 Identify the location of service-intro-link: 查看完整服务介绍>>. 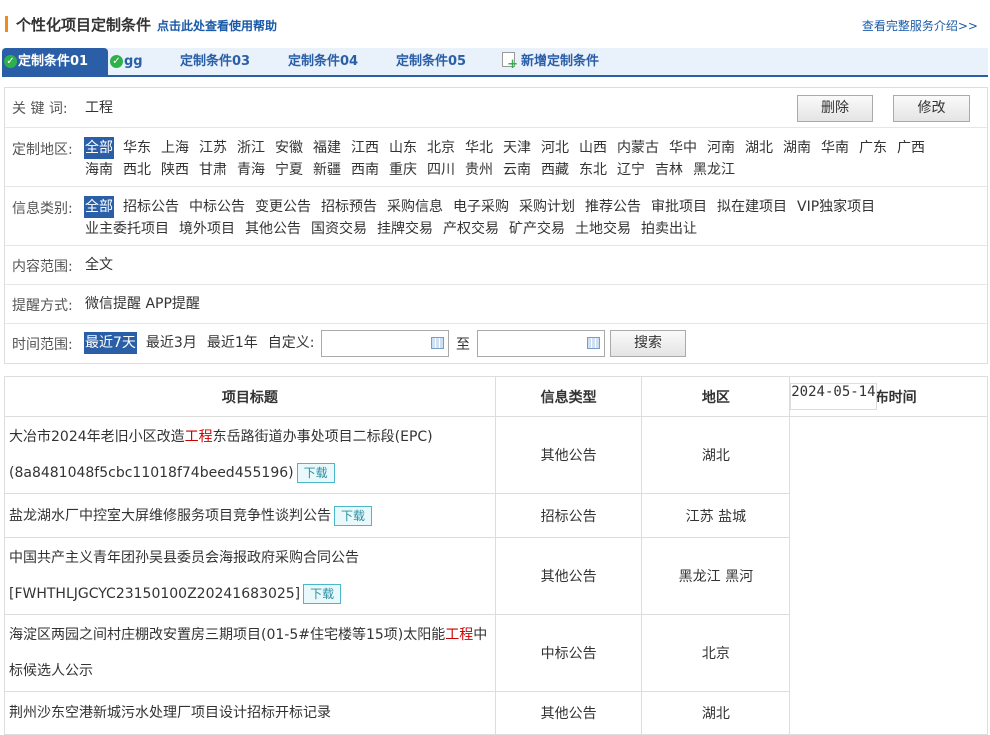
(920, 25).